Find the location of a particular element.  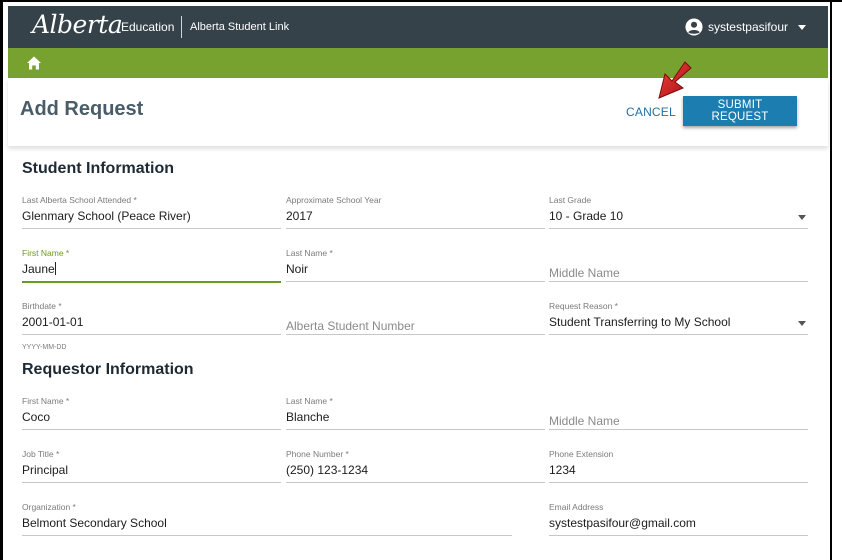

field-label: Request Reason * is located at coordinates (583, 306).